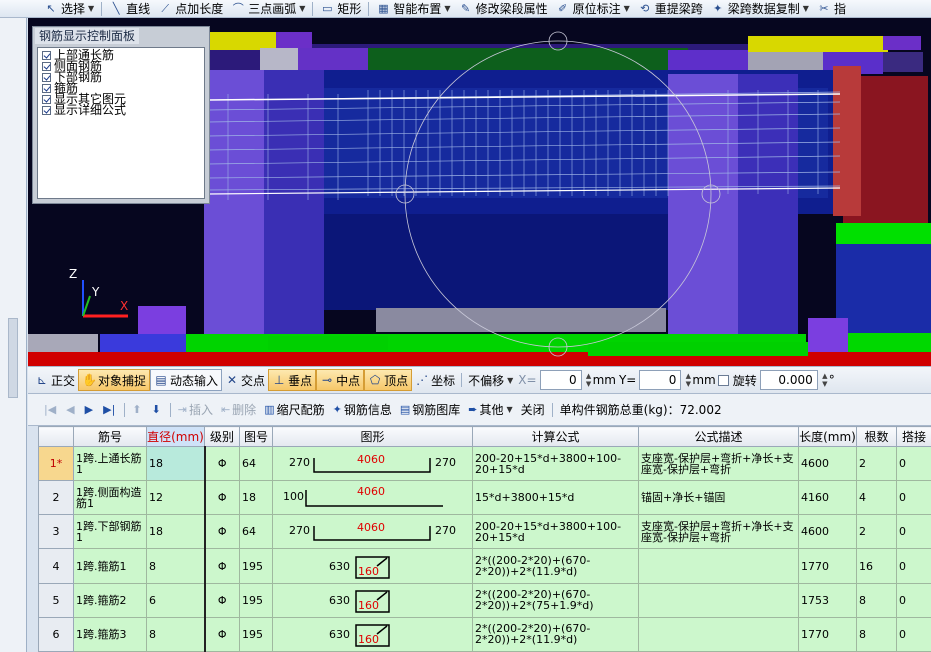  I want to click on row-number: 3, so click(56, 532).